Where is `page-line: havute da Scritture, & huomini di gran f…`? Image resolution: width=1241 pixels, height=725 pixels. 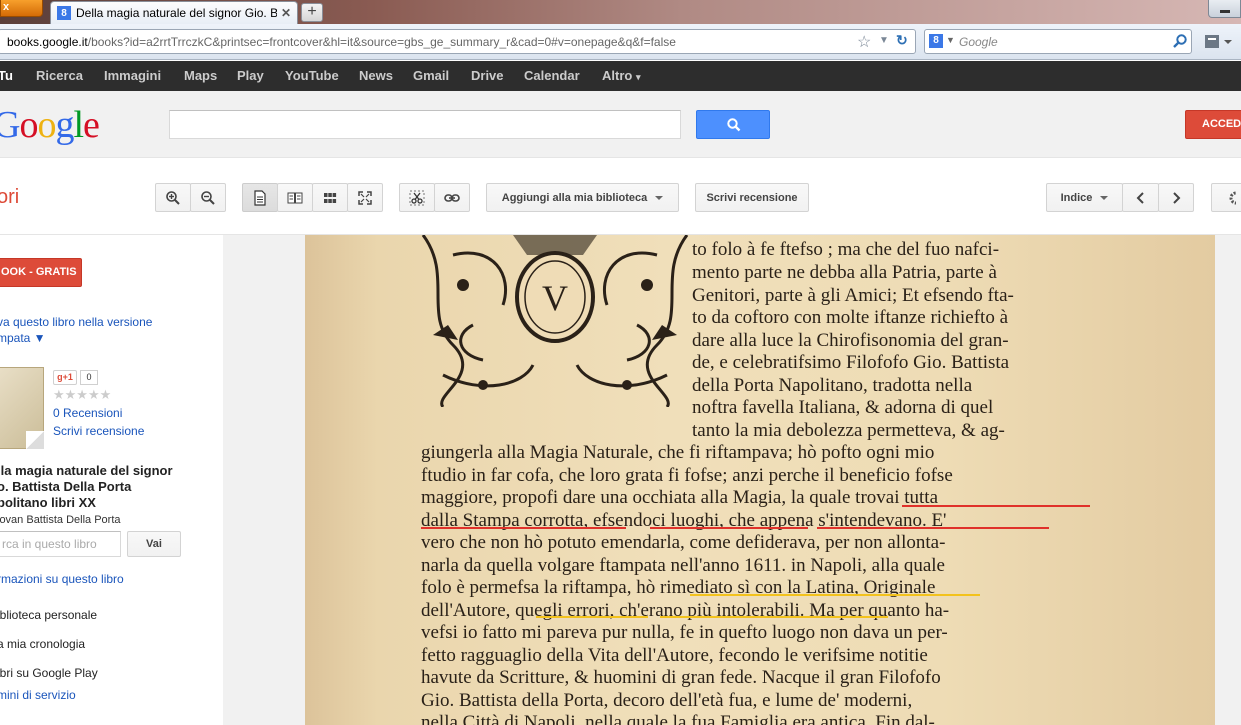
page-line: havute da Scritture, & huomini di gran f… is located at coordinates (681, 677).